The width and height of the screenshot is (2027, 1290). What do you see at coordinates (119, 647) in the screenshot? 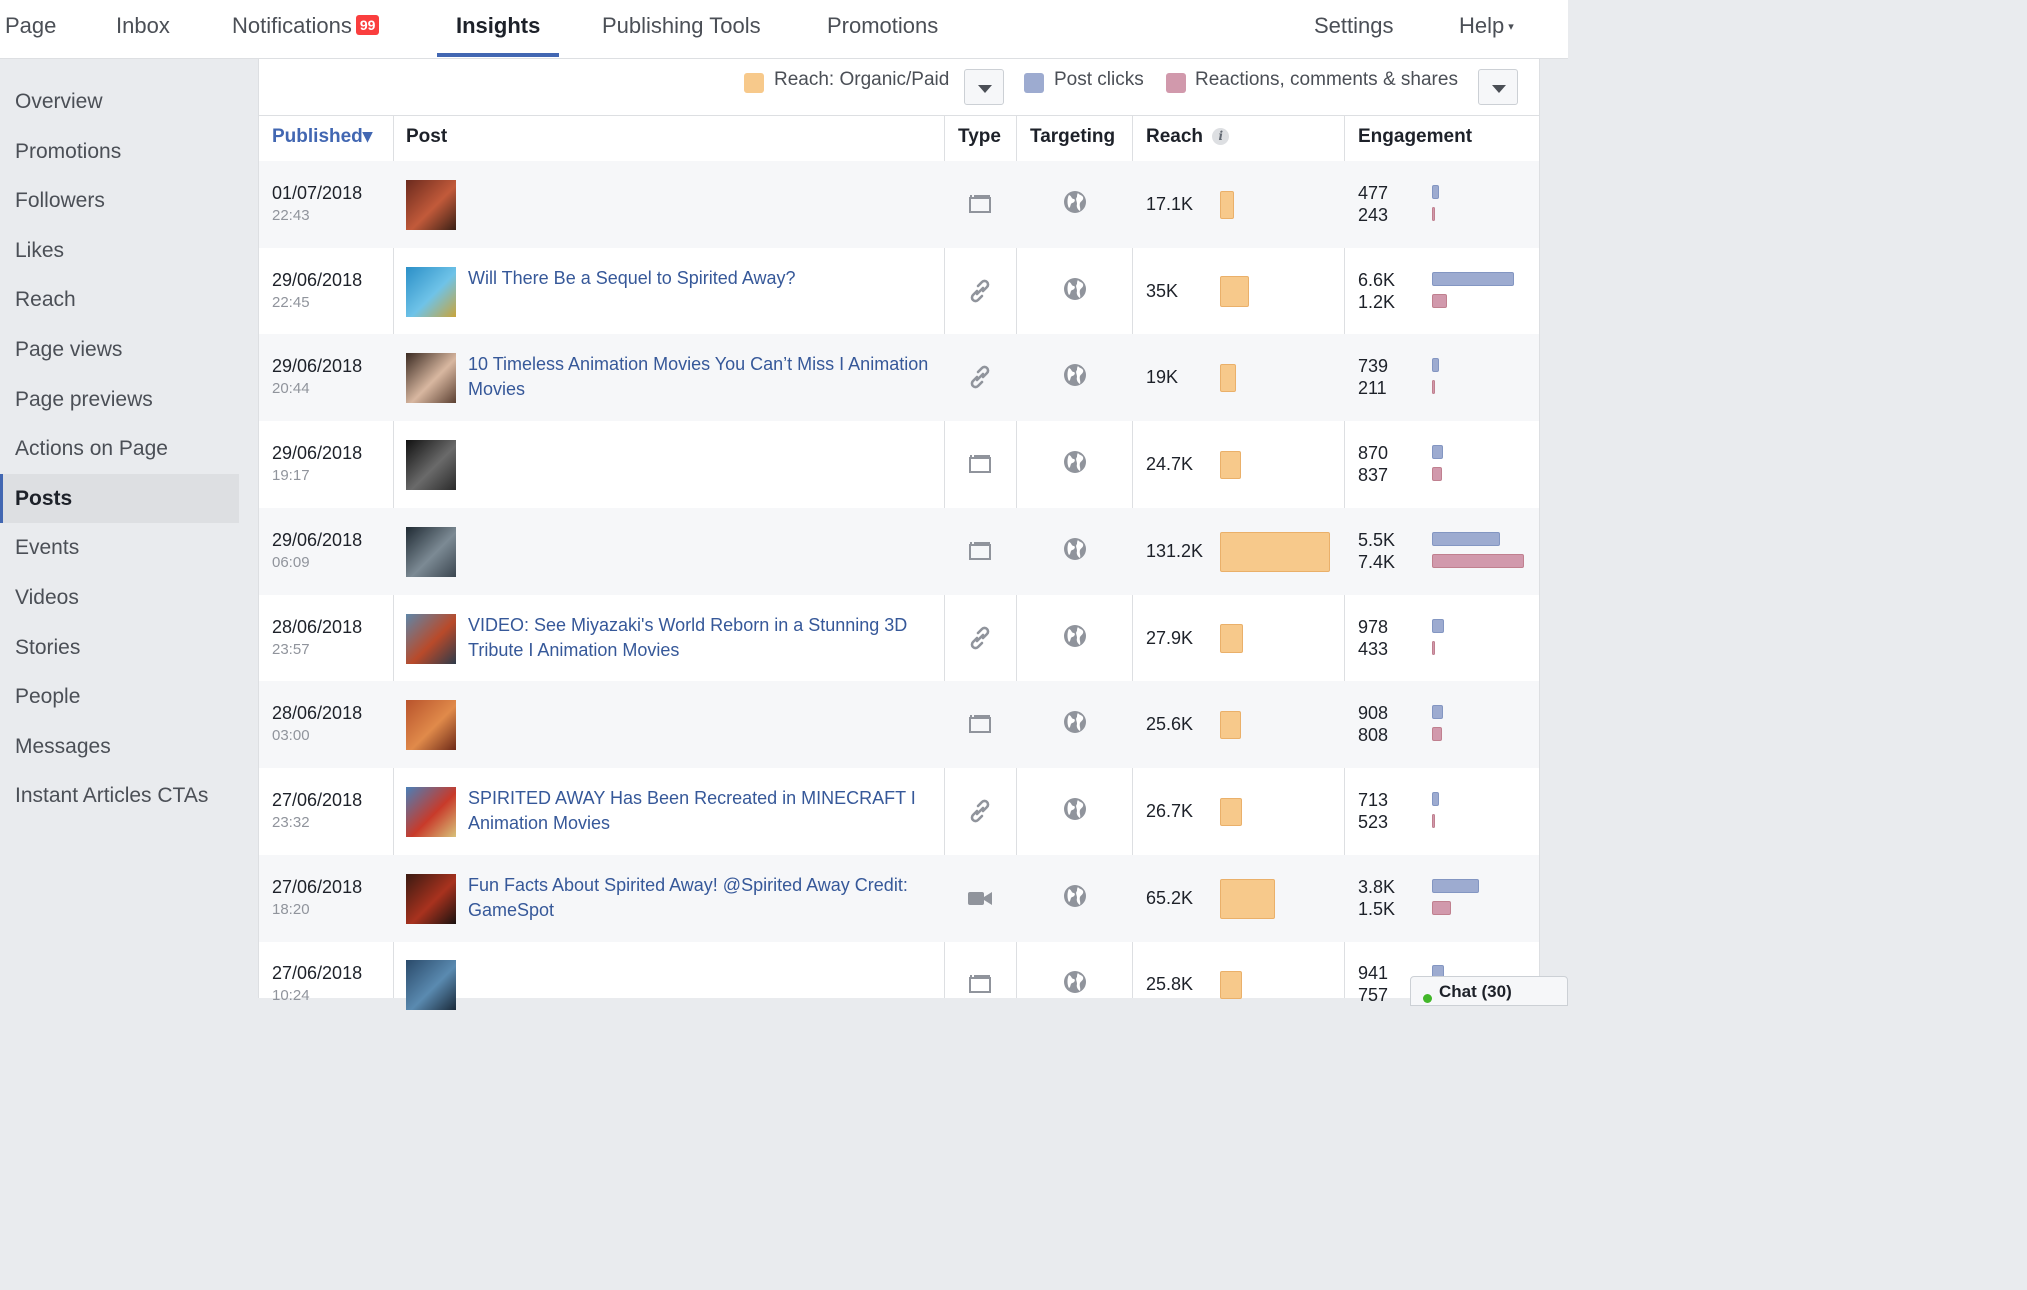
I see `sidebar-item-stories: Stories` at bounding box center [119, 647].